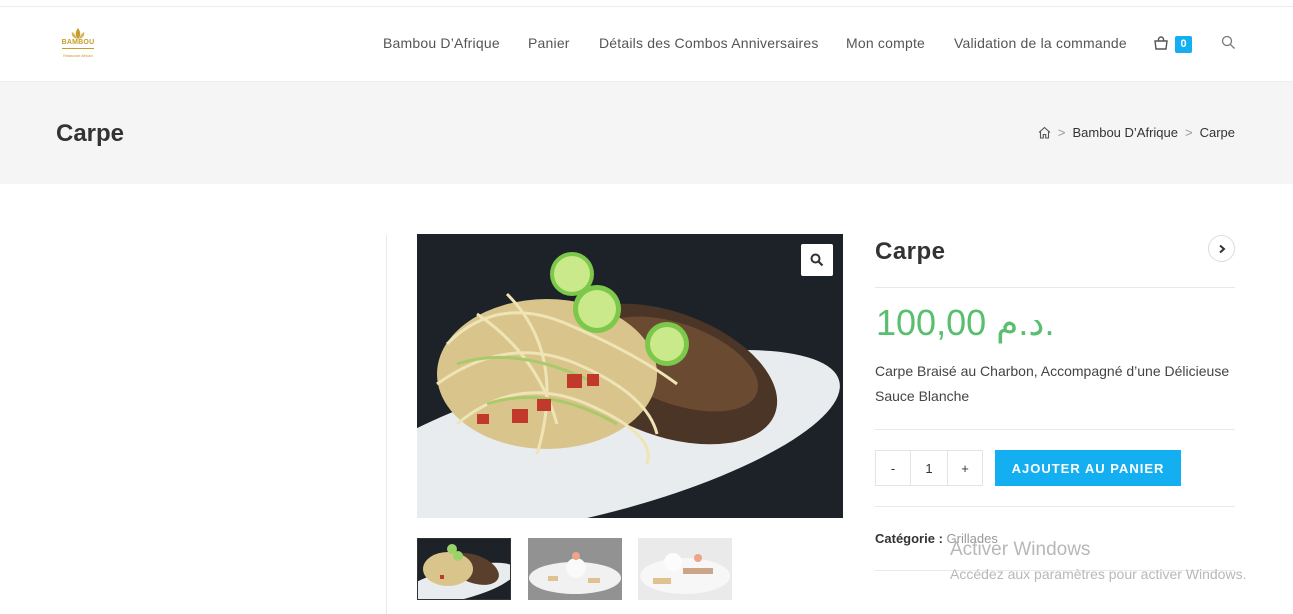 The image size is (1293, 614). I want to click on breadcrumb: > Bambou D’Afrique > Carpe, so click(1136, 132).